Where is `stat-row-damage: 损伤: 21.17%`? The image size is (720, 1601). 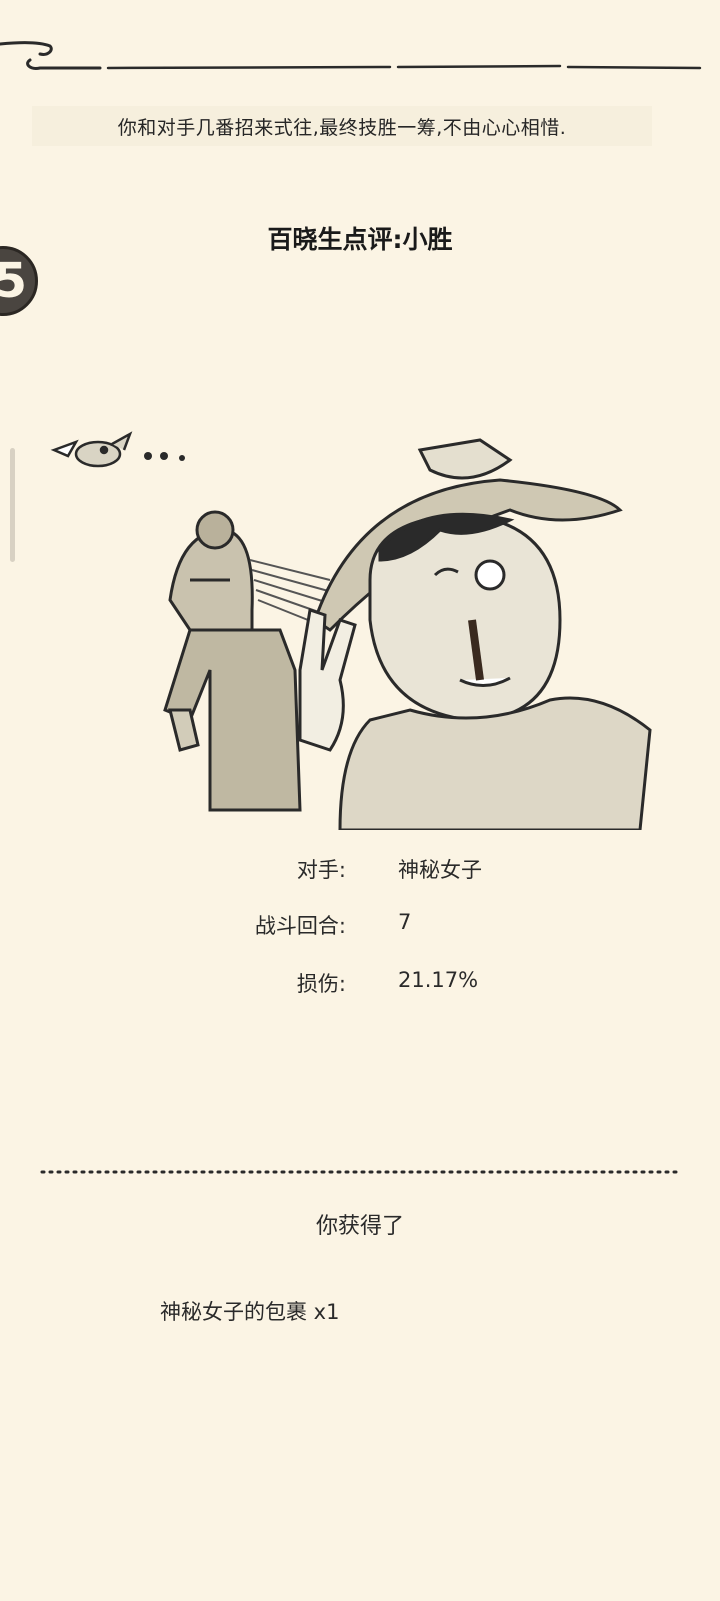 stat-row-damage: 损伤: 21.17% is located at coordinates (360, 988).